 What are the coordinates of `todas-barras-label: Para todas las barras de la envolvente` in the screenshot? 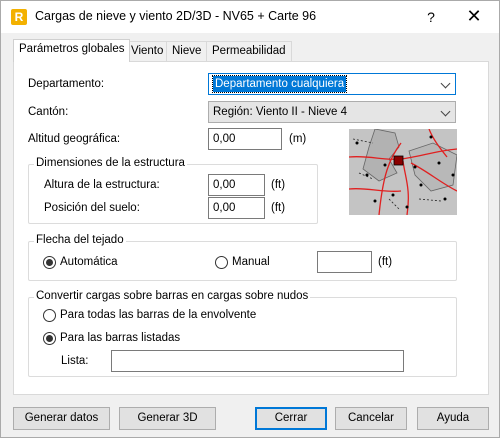 It's located at (158, 315).